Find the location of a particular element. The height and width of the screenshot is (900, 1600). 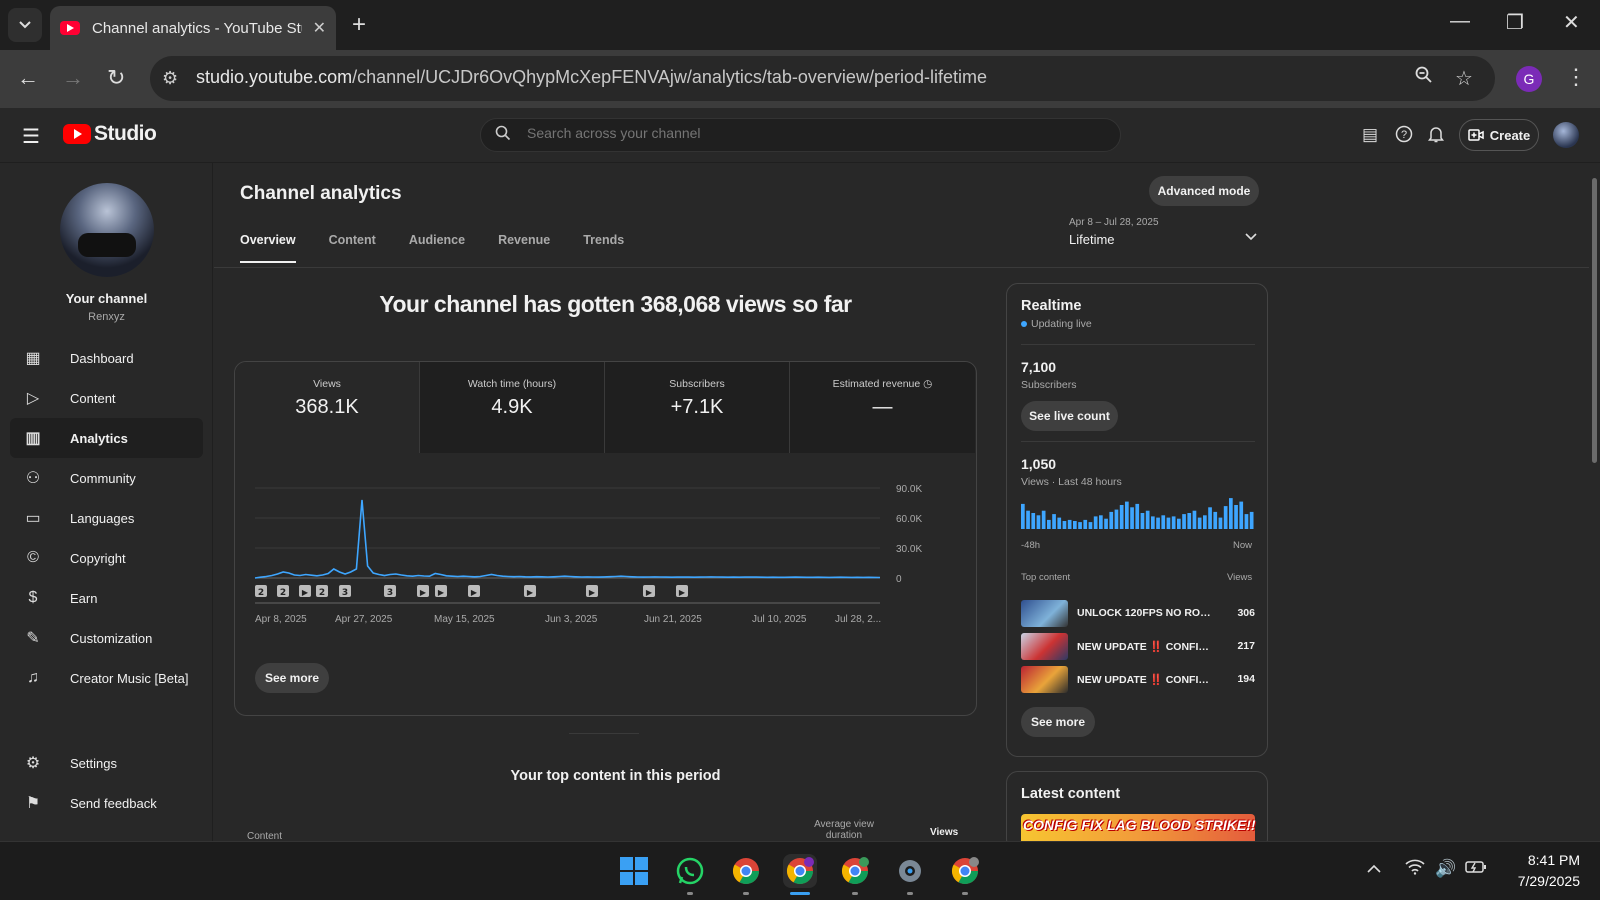

realtime-see-more-button: See more is located at coordinates (1058, 722).